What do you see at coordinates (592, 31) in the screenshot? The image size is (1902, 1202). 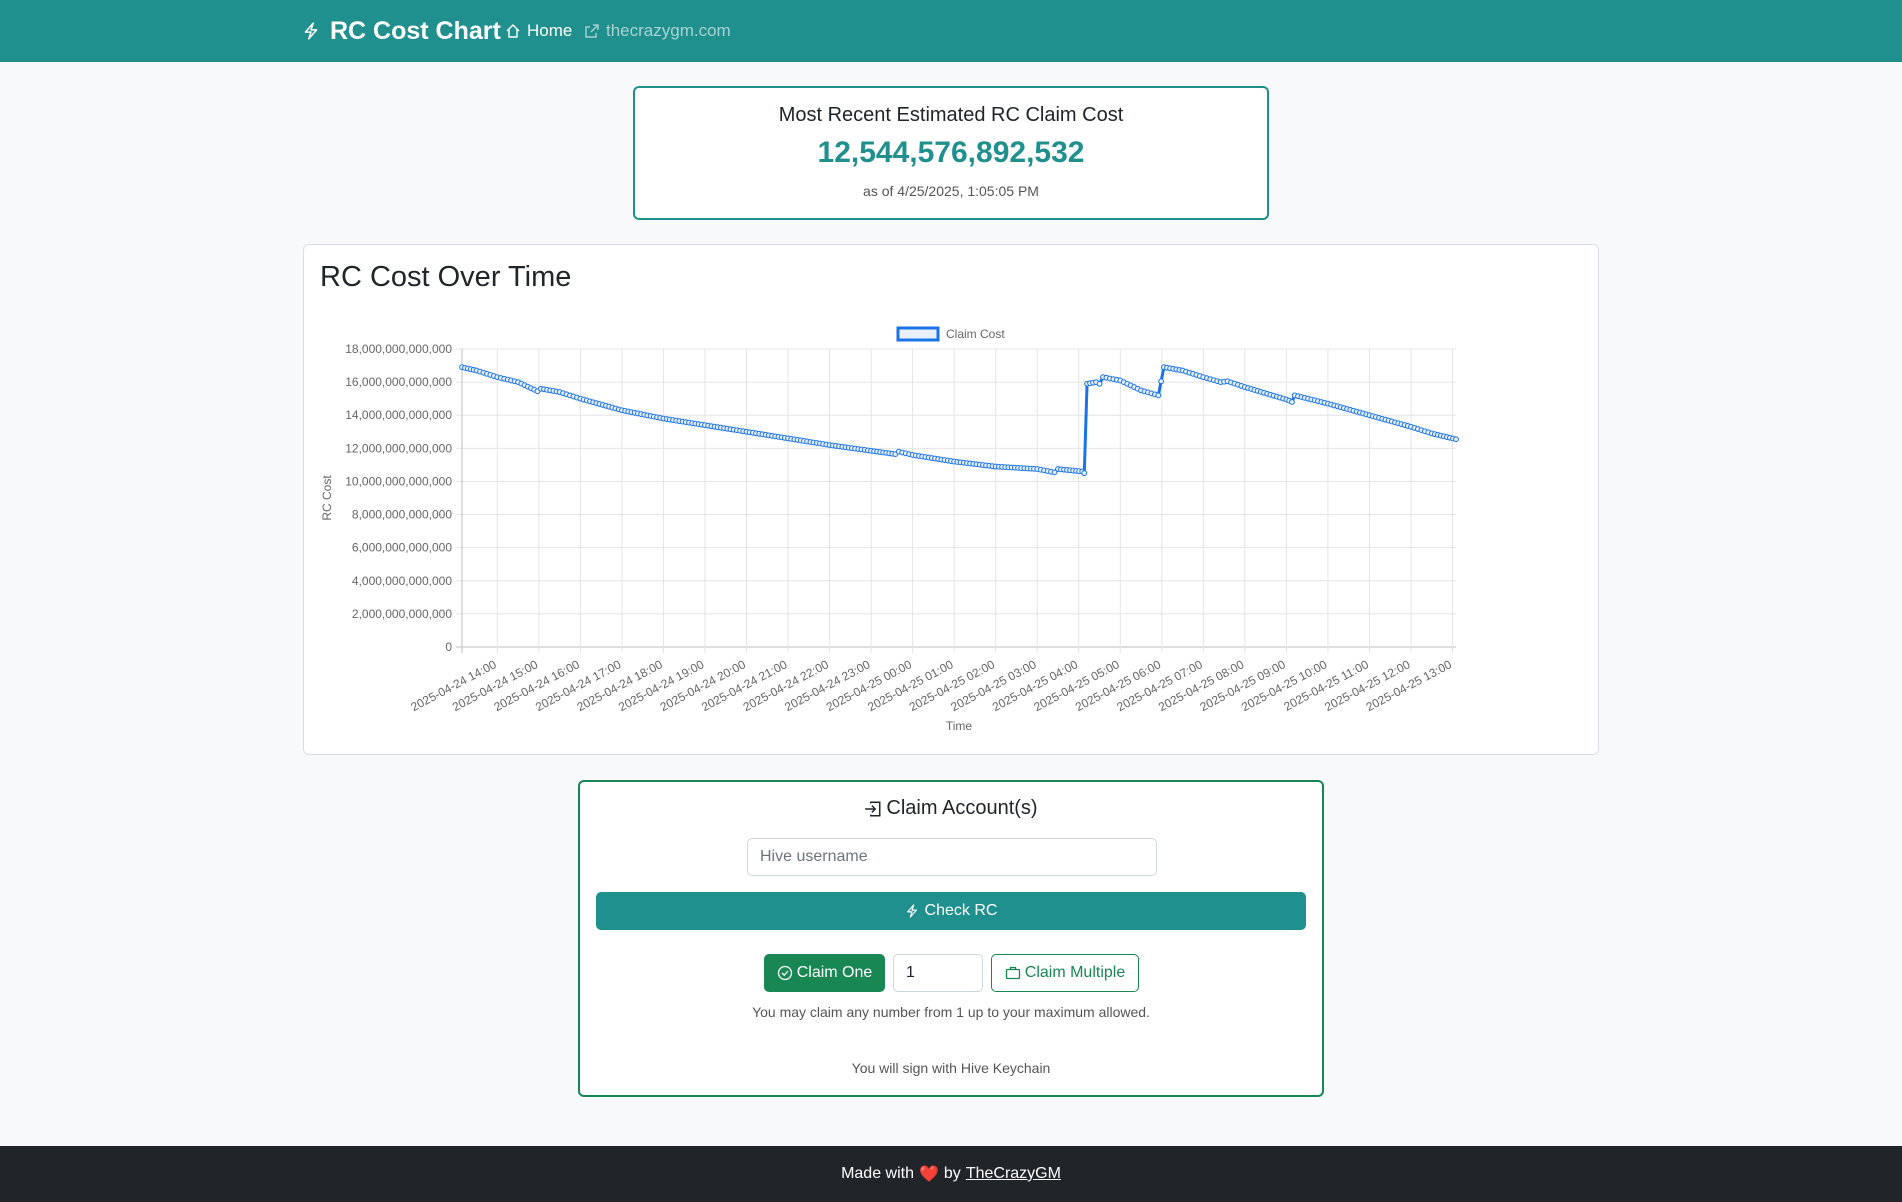 I see `external-link-icon` at bounding box center [592, 31].